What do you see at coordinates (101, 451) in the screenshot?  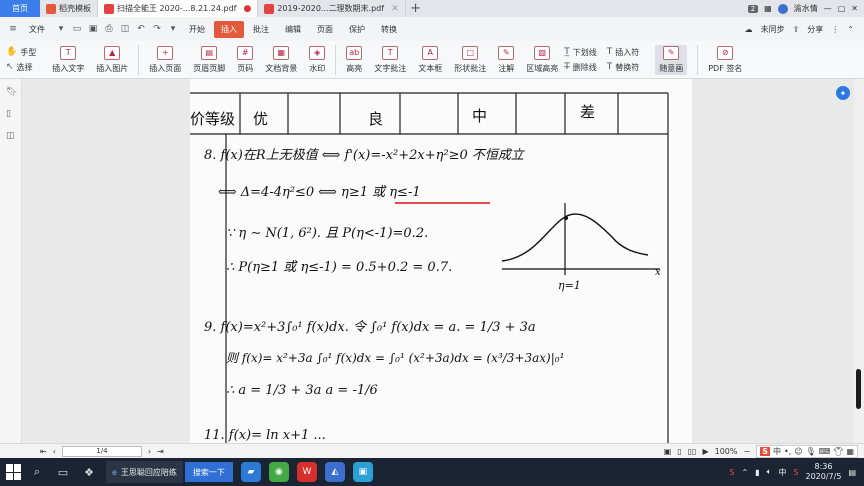 I see `page-number-field: 1/4` at bounding box center [101, 451].